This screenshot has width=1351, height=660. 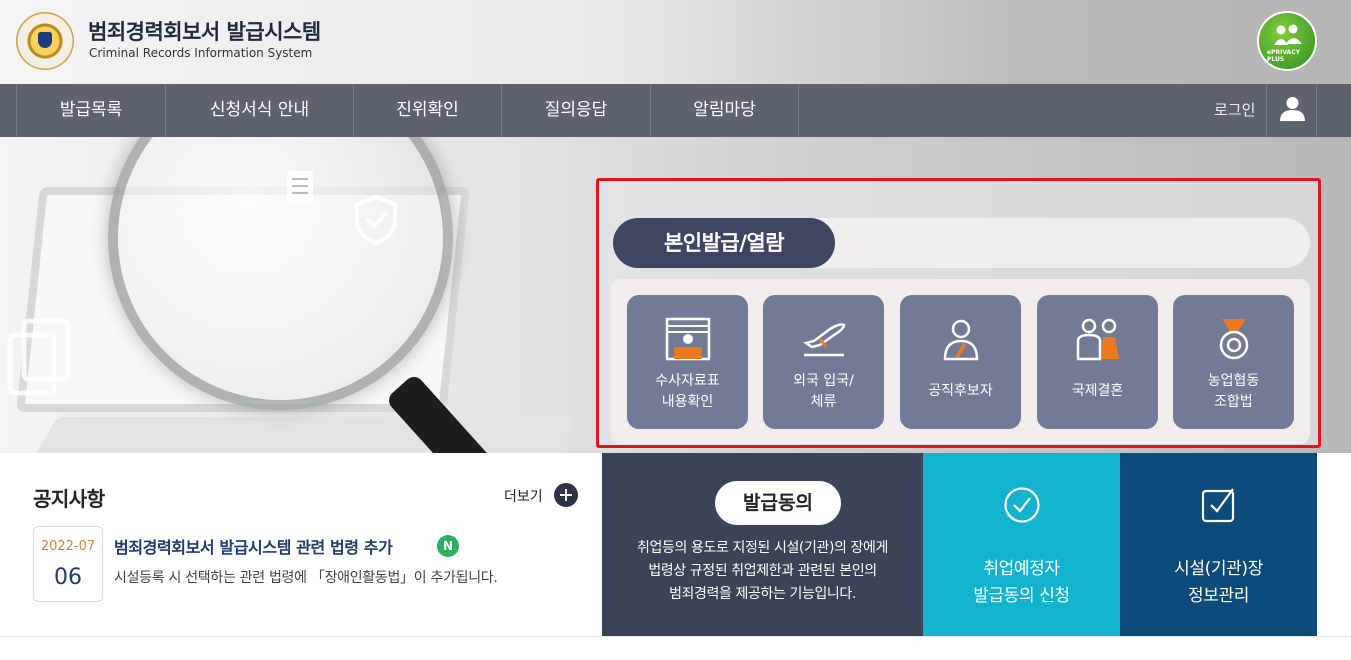 What do you see at coordinates (687, 381) in the screenshot?
I see `issue-card-label-line1: 수사자료표` at bounding box center [687, 381].